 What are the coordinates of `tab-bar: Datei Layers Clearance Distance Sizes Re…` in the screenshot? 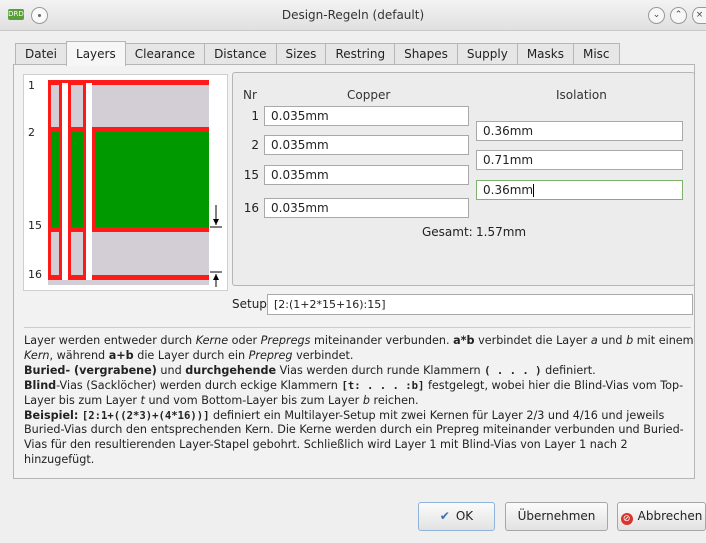 It's located at (317, 53).